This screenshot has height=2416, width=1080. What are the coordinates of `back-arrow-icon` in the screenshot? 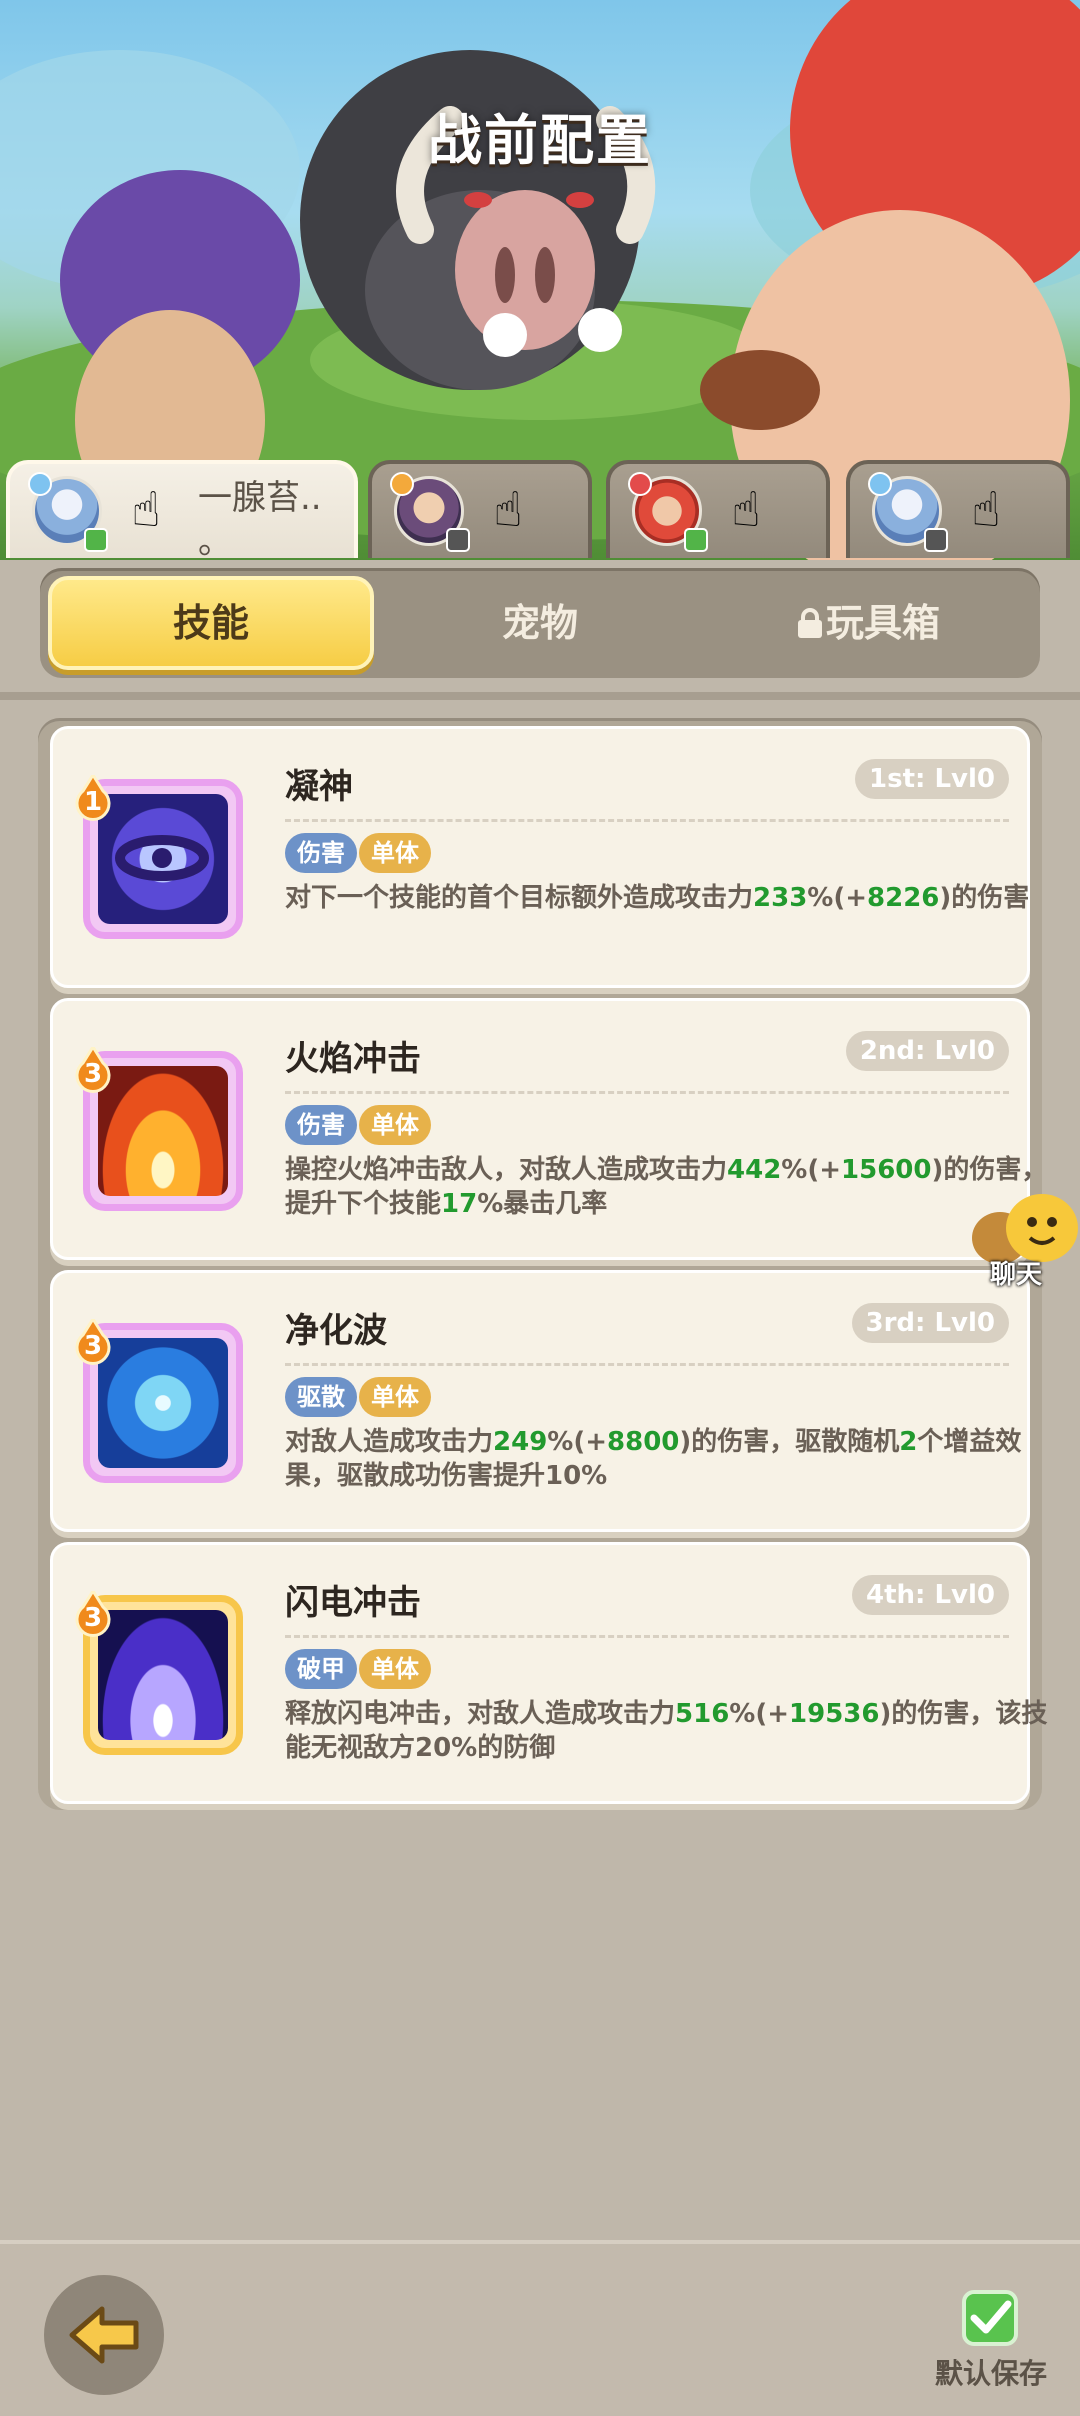 It's located at (104, 2335).